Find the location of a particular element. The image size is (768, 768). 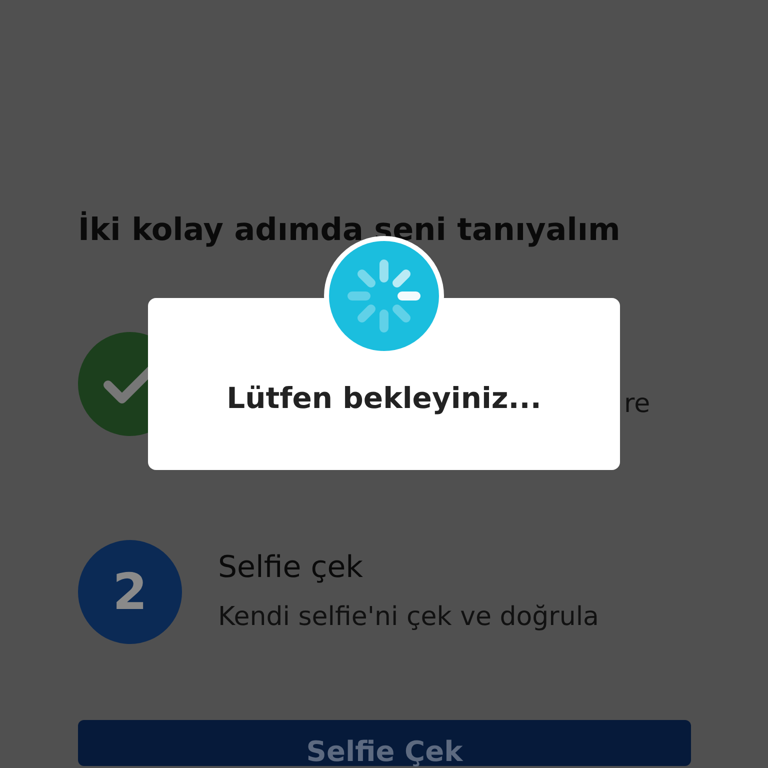

step-description: Kendi selfie'ni çek ve doğrula is located at coordinates (408, 617).